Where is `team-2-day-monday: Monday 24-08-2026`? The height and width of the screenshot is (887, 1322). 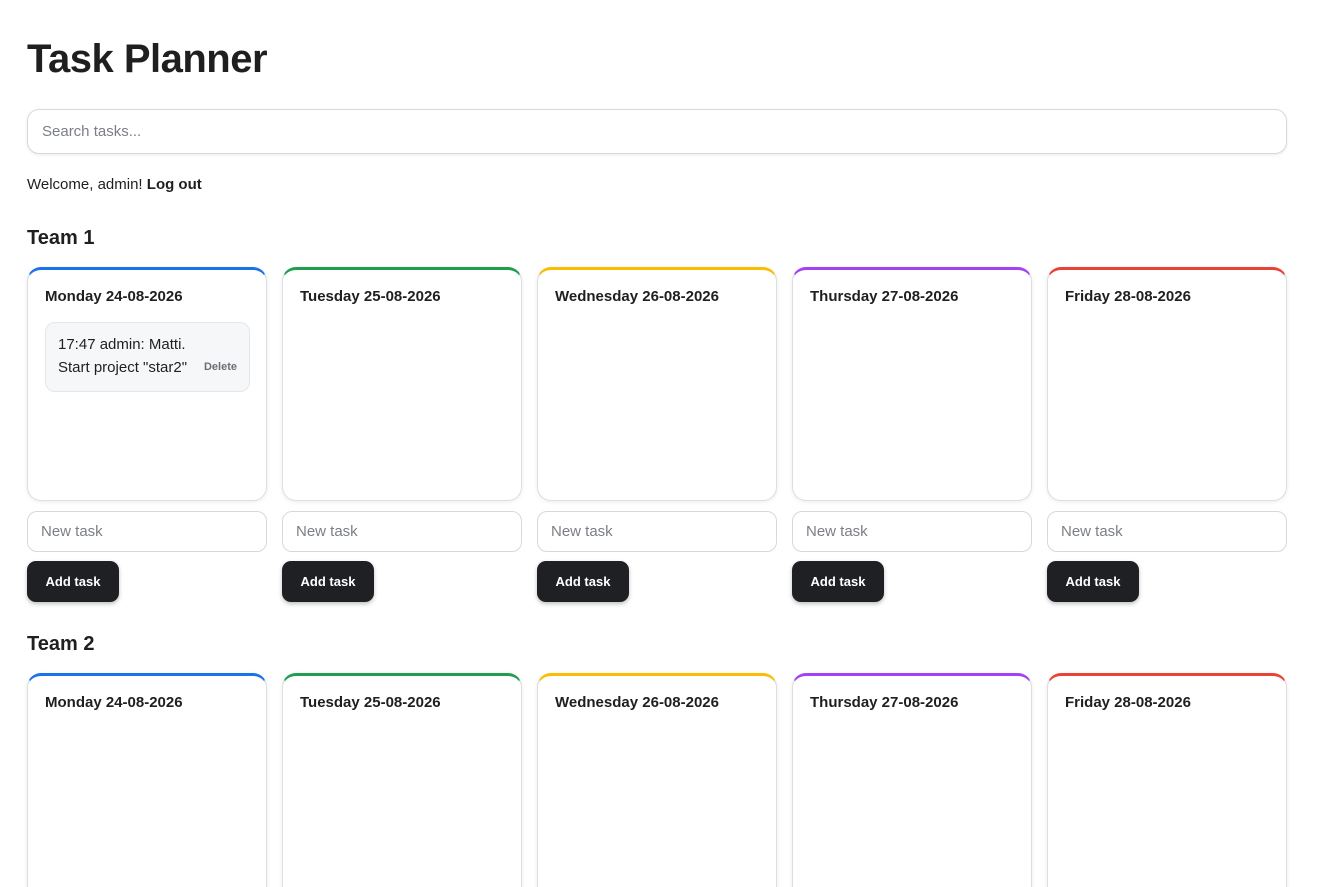 team-2-day-monday: Monday 24-08-2026 is located at coordinates (147, 780).